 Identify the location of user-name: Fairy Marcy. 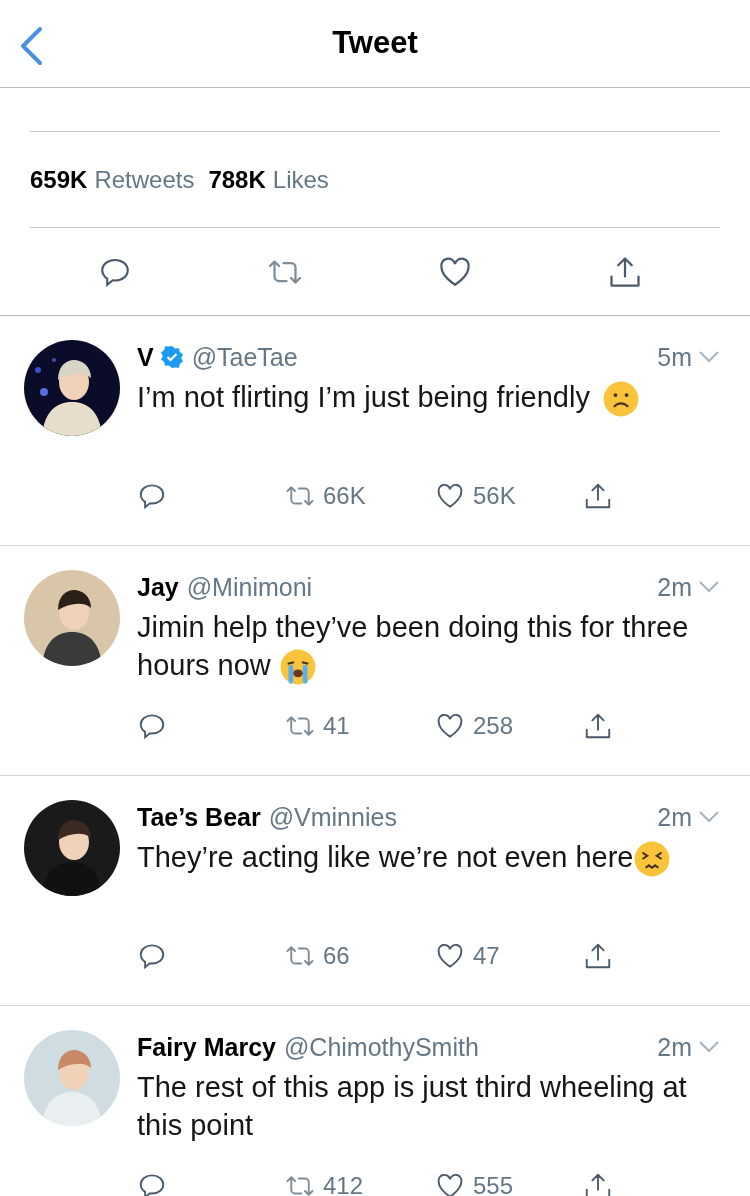
(206, 1047).